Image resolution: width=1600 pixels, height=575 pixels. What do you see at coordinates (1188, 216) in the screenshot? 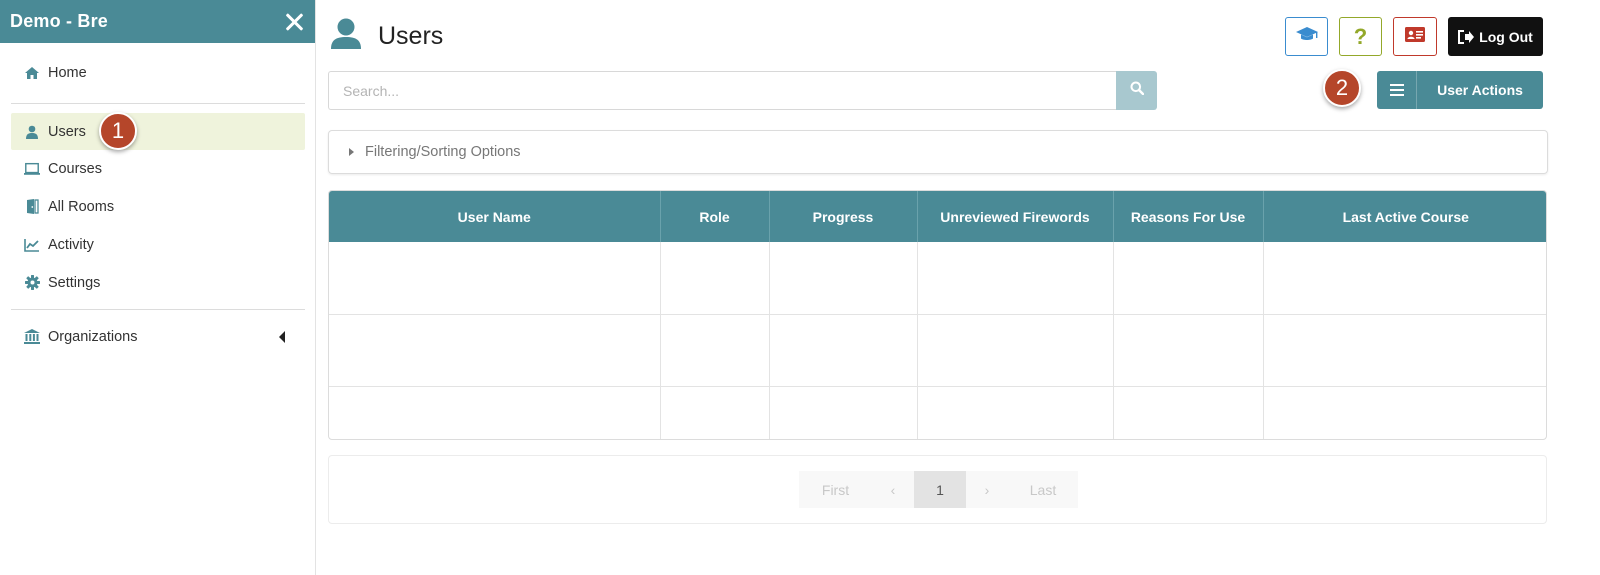
I see `column-header-reasons-for-use: Reasons For Use` at bounding box center [1188, 216].